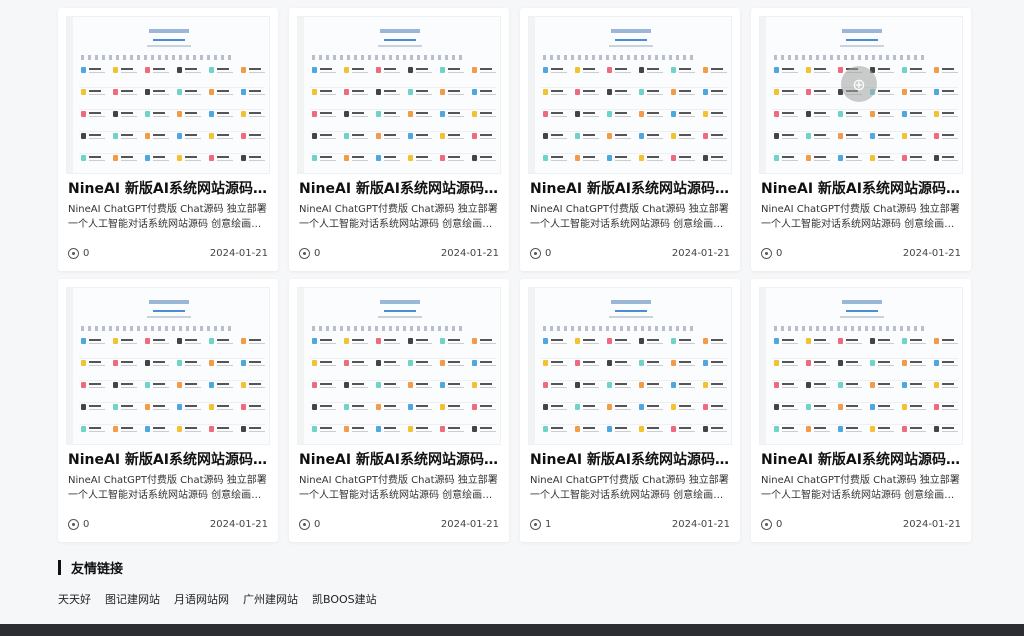 Image resolution: width=1024 pixels, height=636 pixels. I want to click on friend-links-title: 友情链接, so click(97, 569).